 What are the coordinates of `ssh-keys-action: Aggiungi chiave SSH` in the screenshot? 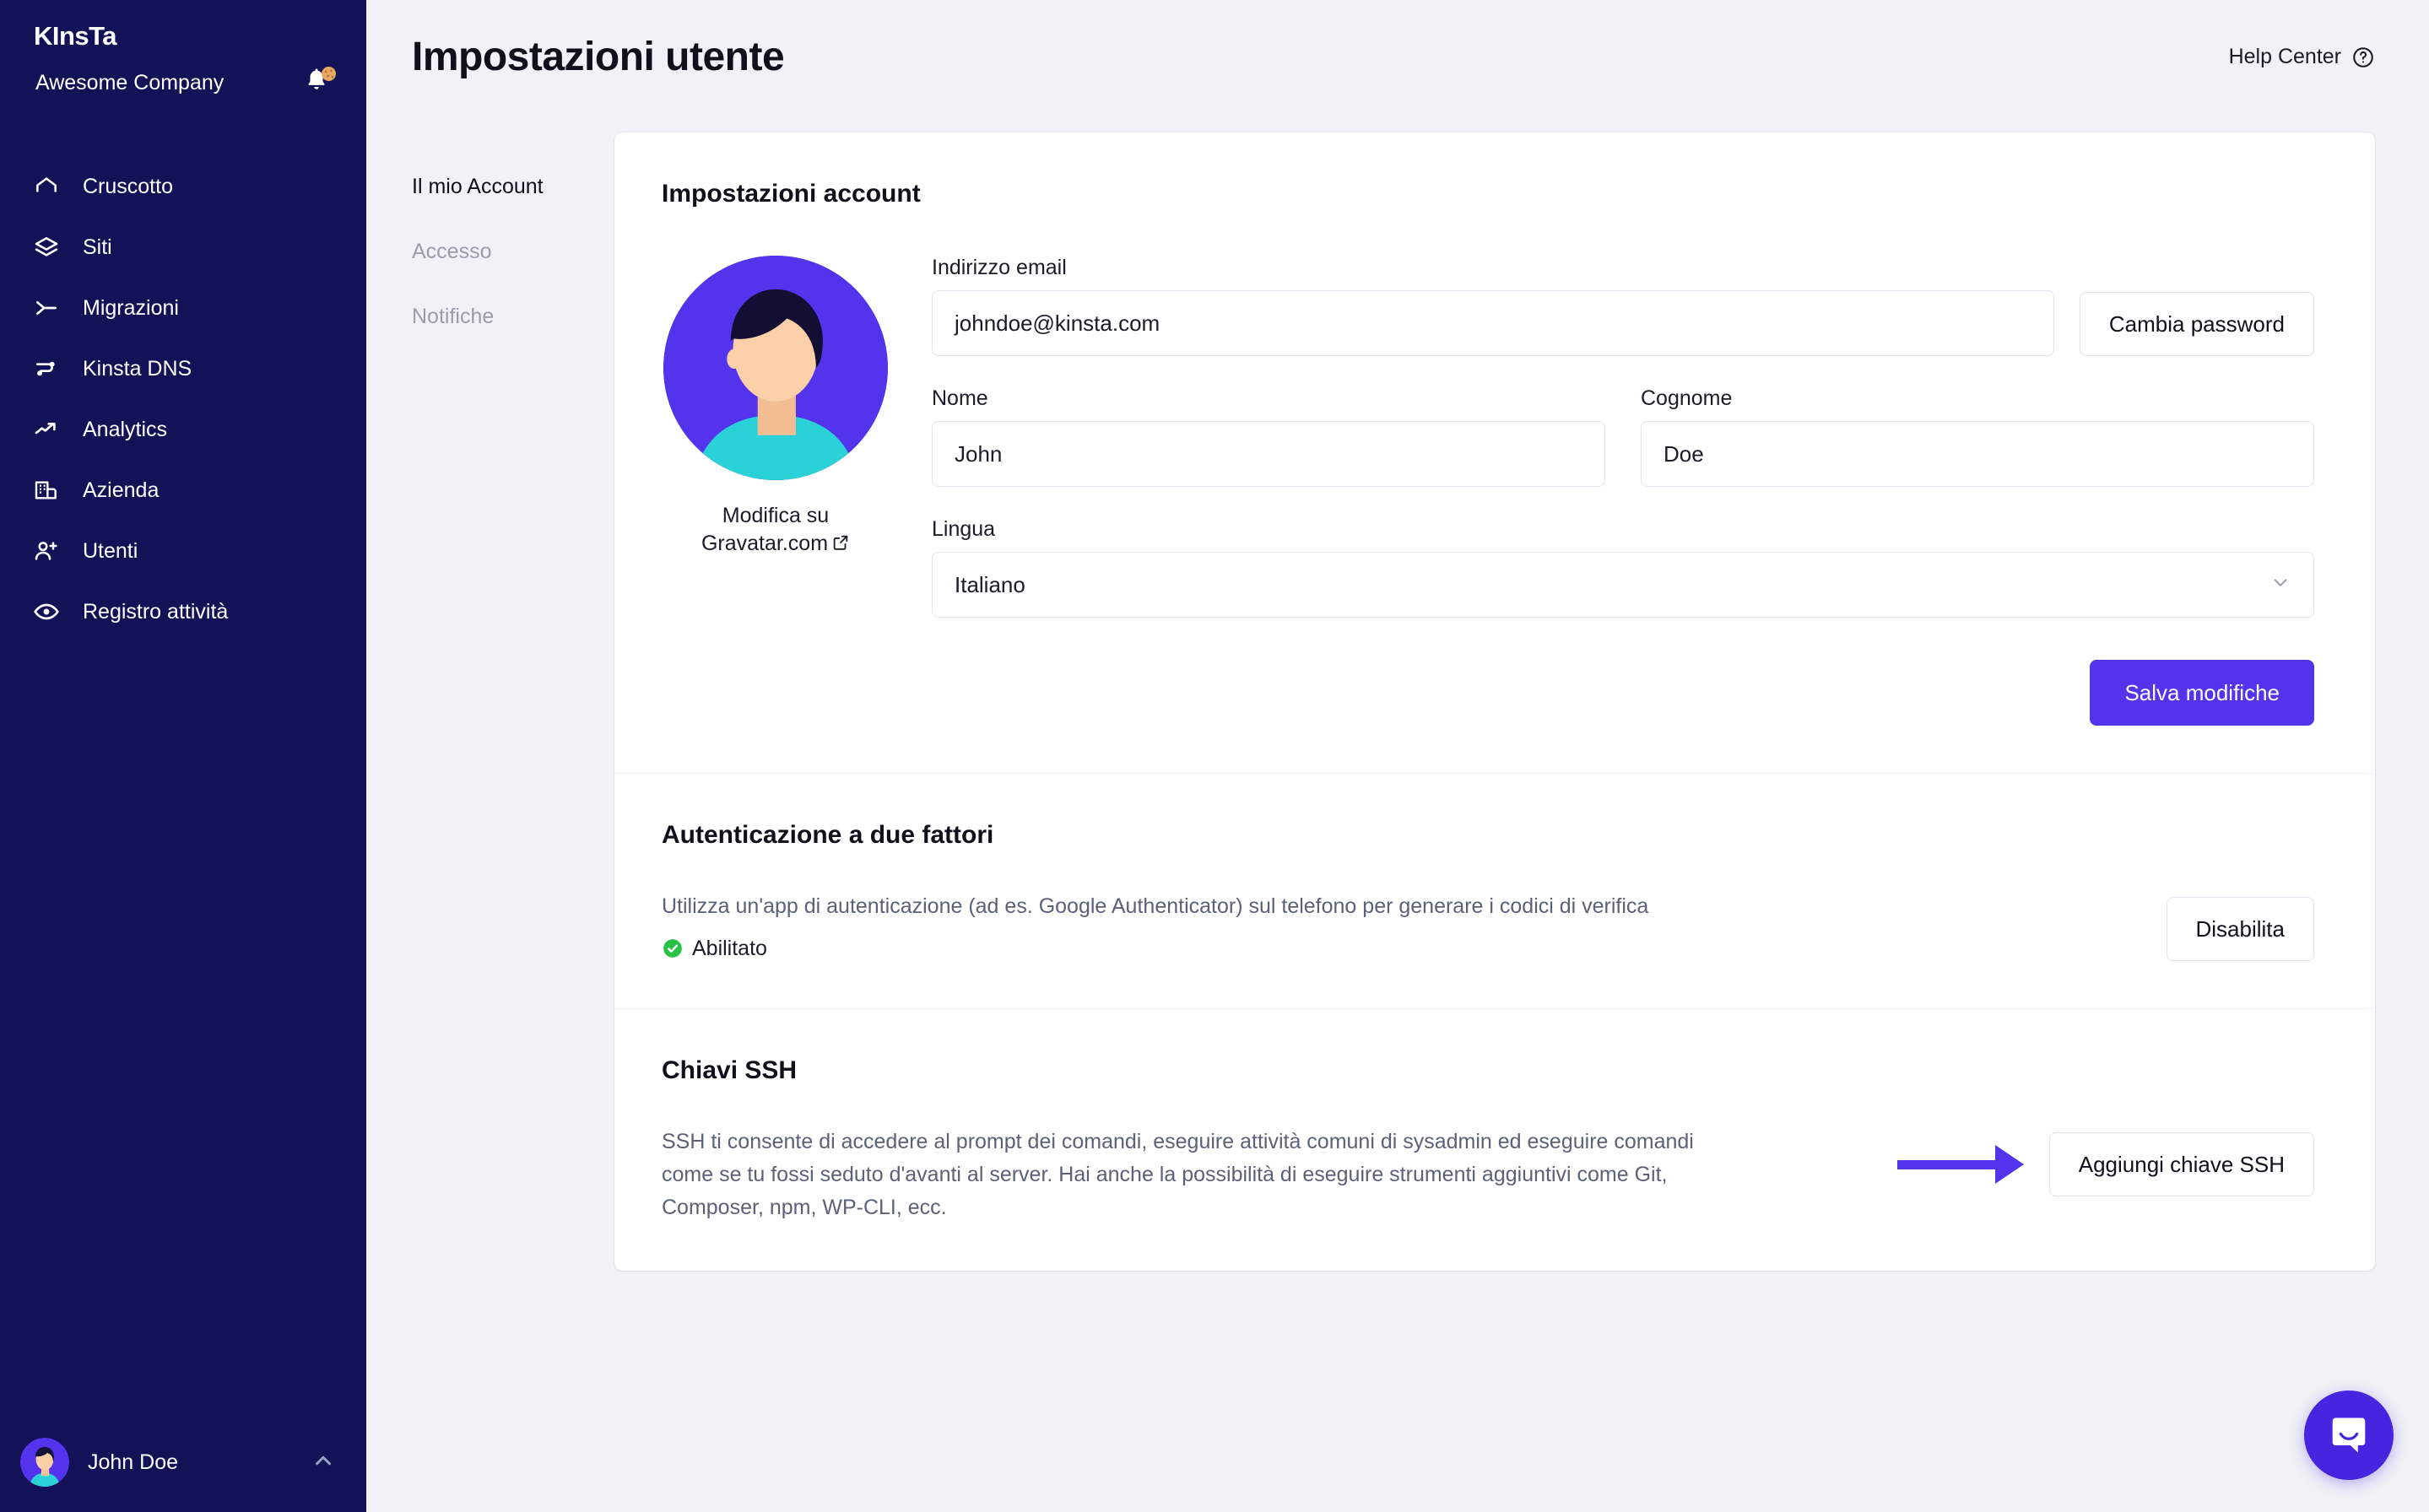 It's located at (2105, 1161).